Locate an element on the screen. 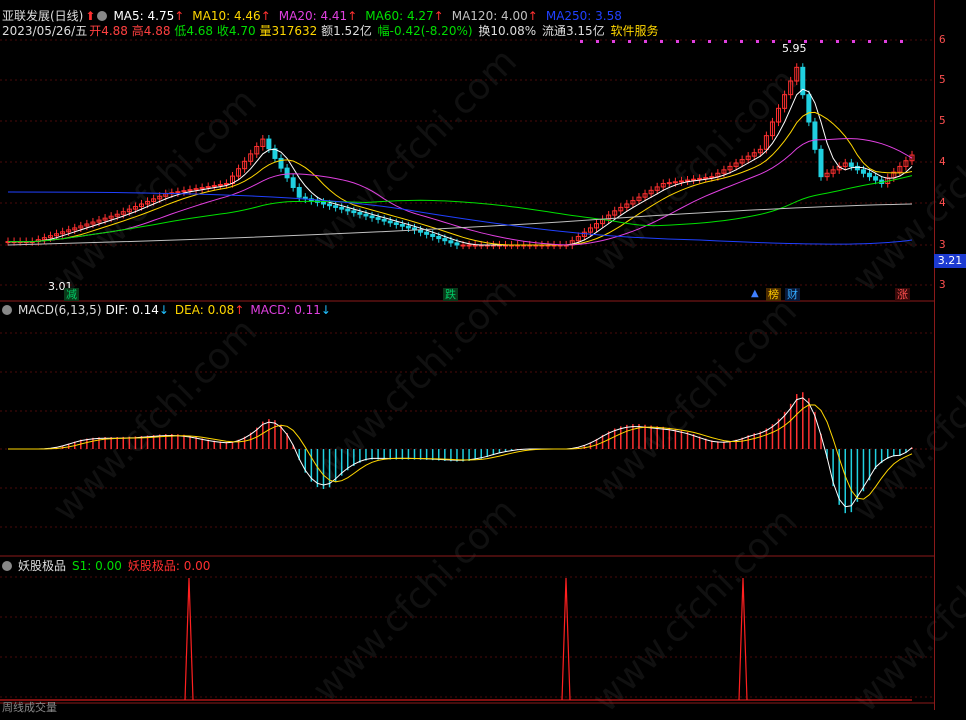  macd-dea: DEA: 0.08 is located at coordinates (204, 310).